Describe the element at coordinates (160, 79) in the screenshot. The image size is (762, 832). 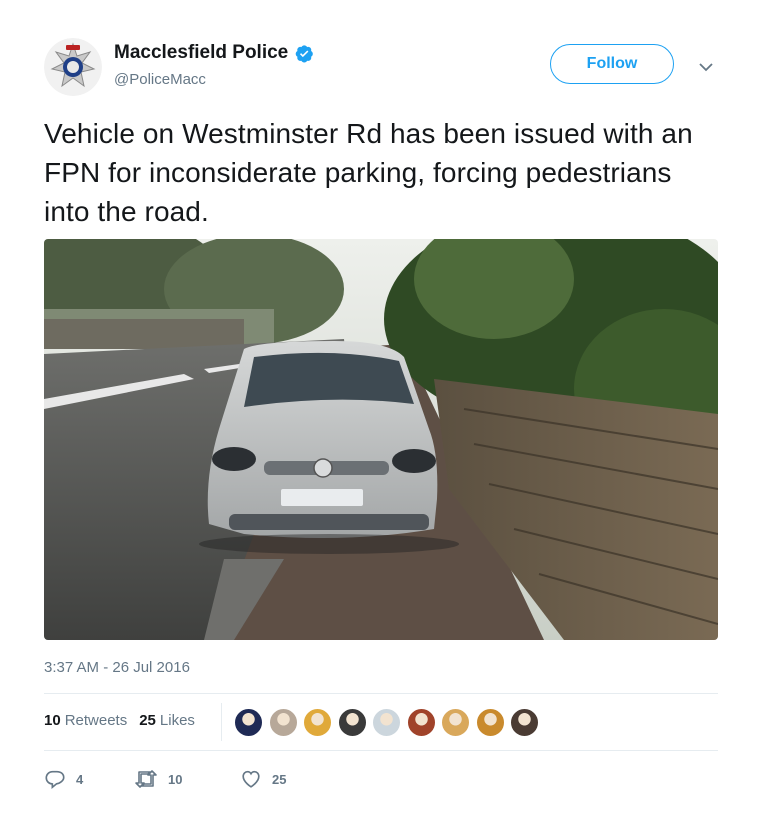
I see `user-handle: @PoliceMacc` at that location.